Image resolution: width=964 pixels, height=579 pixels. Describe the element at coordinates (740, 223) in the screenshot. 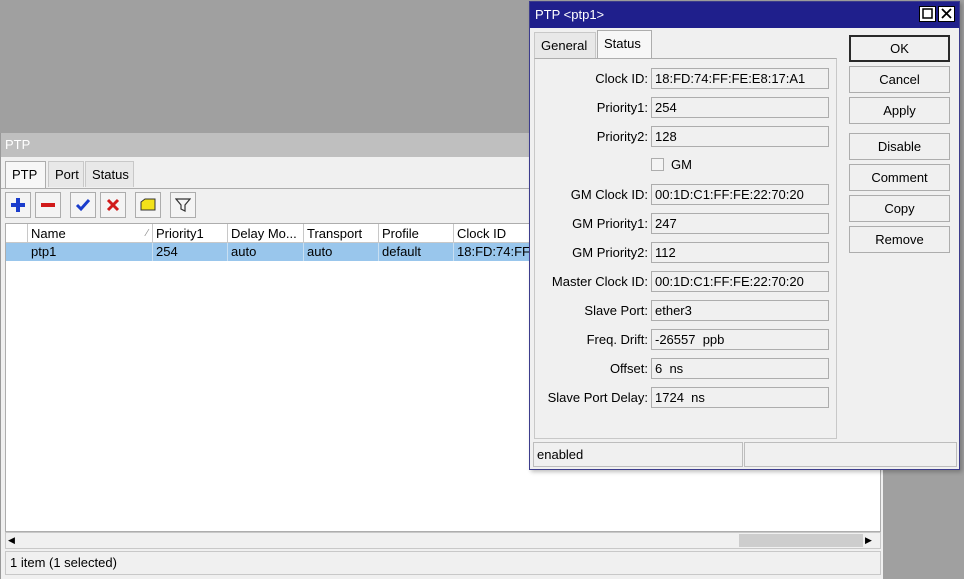

I see `gm-priority1-field: 247` at that location.